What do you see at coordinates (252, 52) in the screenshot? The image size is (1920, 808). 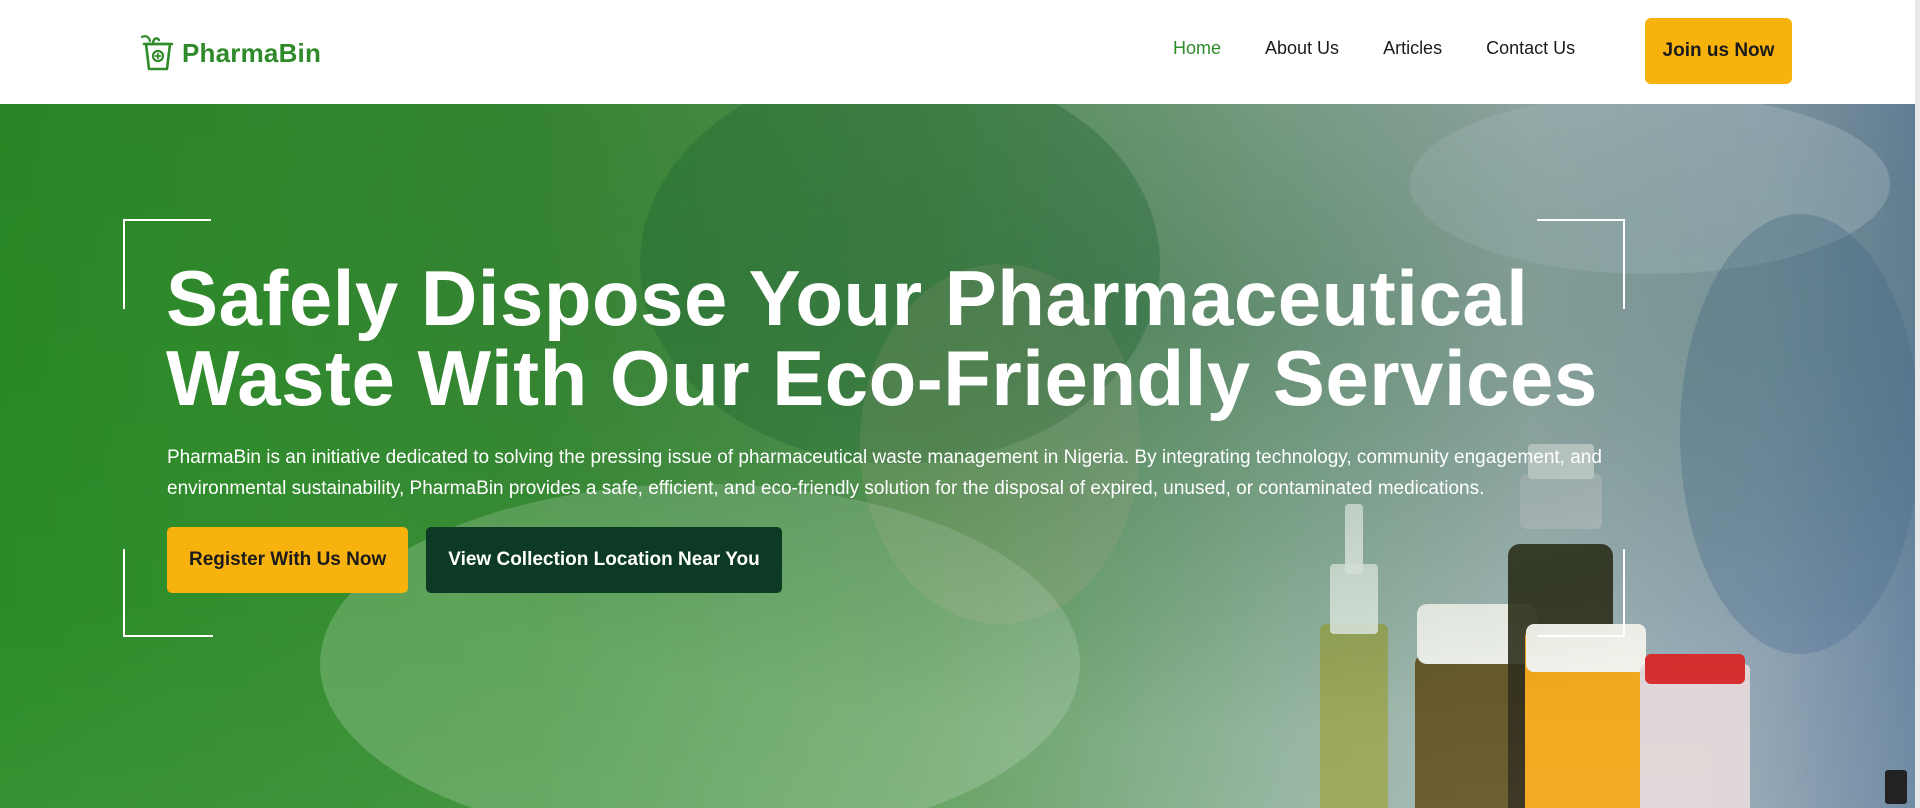 I see `brand-name: PharmaBin` at bounding box center [252, 52].